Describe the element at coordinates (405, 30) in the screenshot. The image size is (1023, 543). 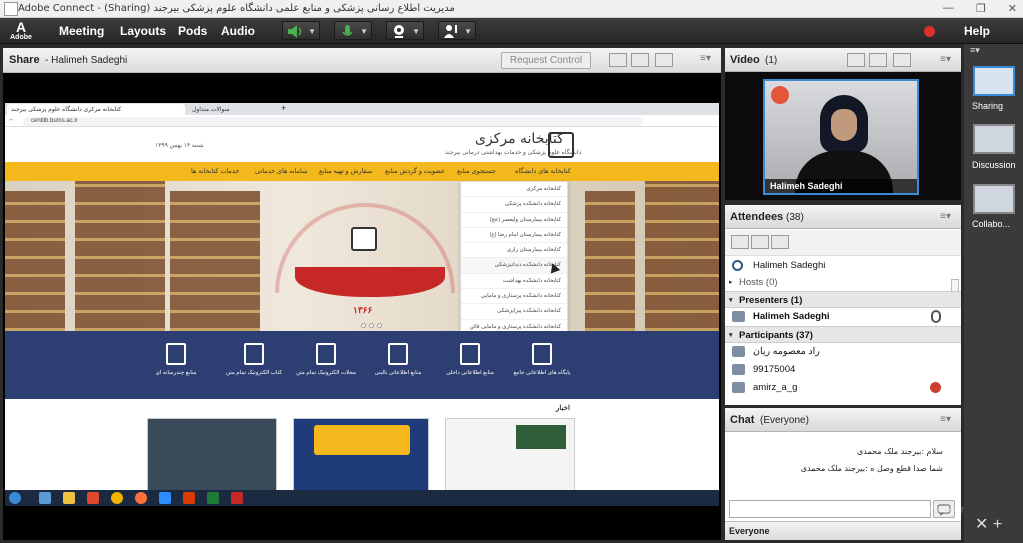
I see `camera-button: ▼` at that location.